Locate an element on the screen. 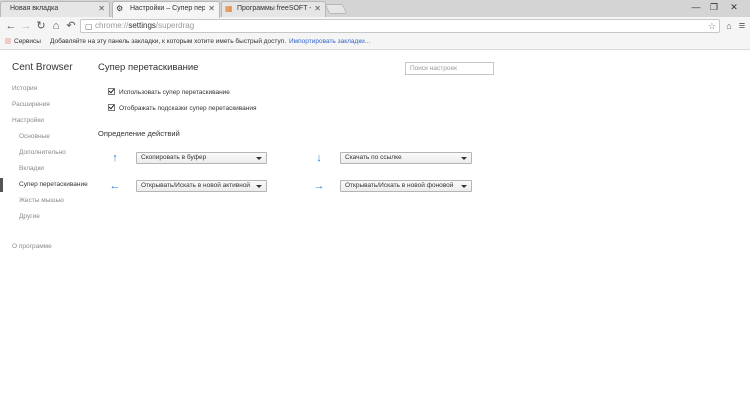  address-bar: ▢ chrome://settings/superdrag ☆ is located at coordinates (400, 26).